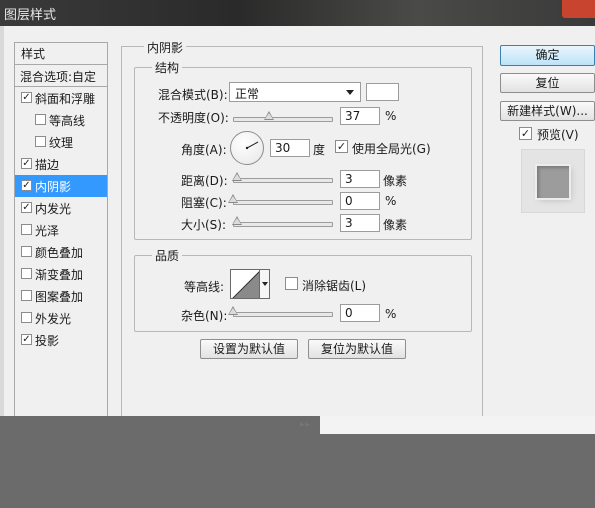  Describe the element at coordinates (47, 165) in the screenshot. I see `style-item-label: 描边` at that location.